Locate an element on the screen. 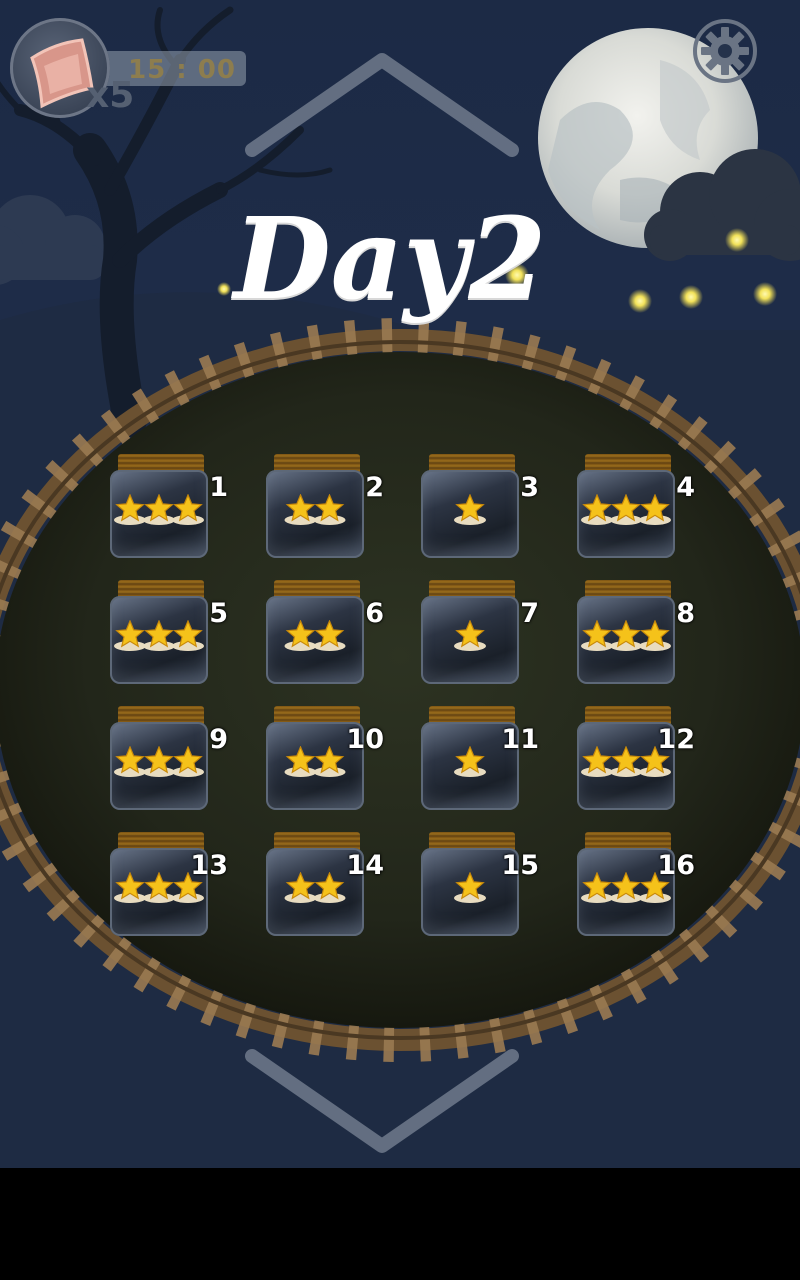 The height and width of the screenshot is (1280, 800). level-jar-7: 7 is located at coordinates (480, 635).